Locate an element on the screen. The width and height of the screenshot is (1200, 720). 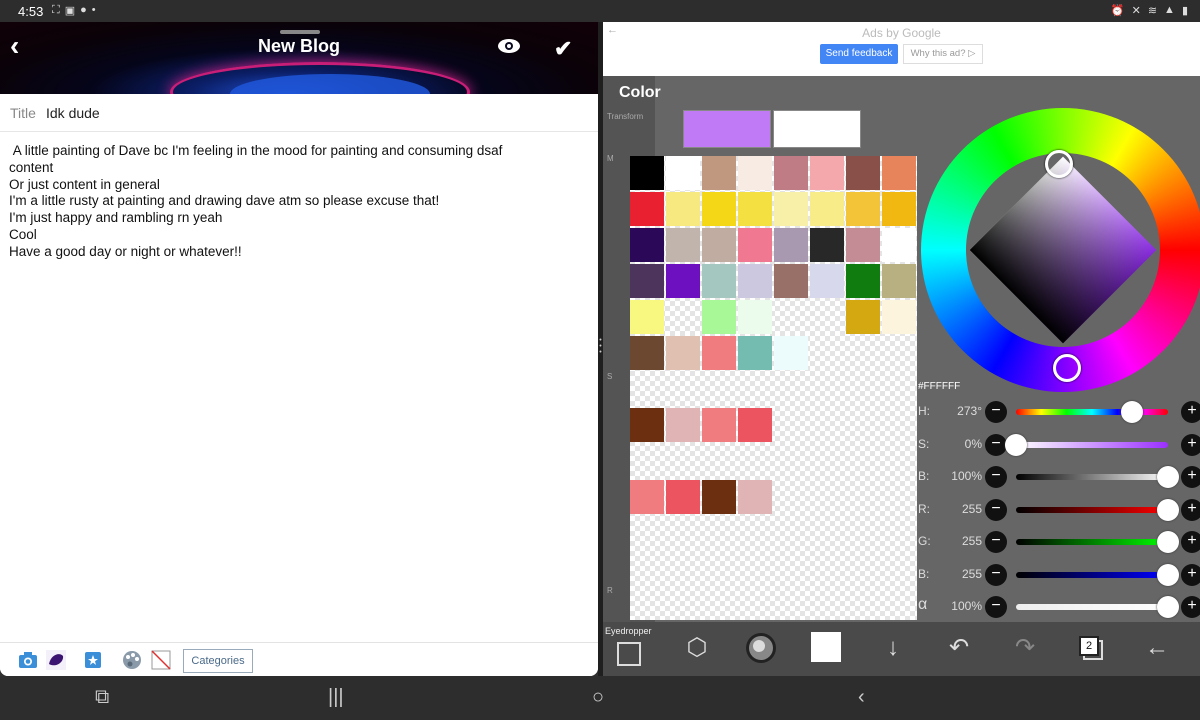
home-button: ○ is located at coordinates (598, 697).